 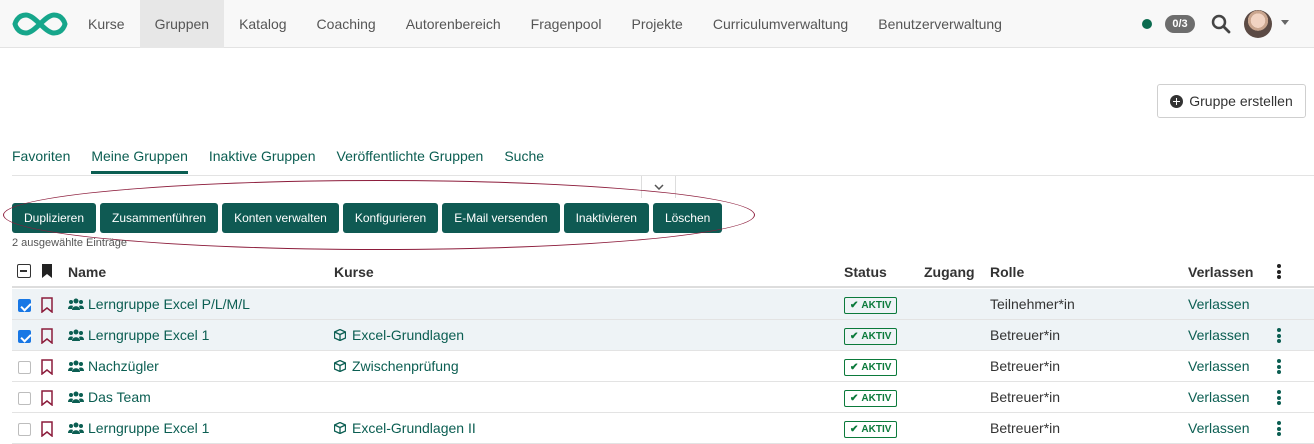 What do you see at coordinates (159, 304) in the screenshot?
I see `group-name-link: Lerngruppe Excel P/L/M/L` at bounding box center [159, 304].